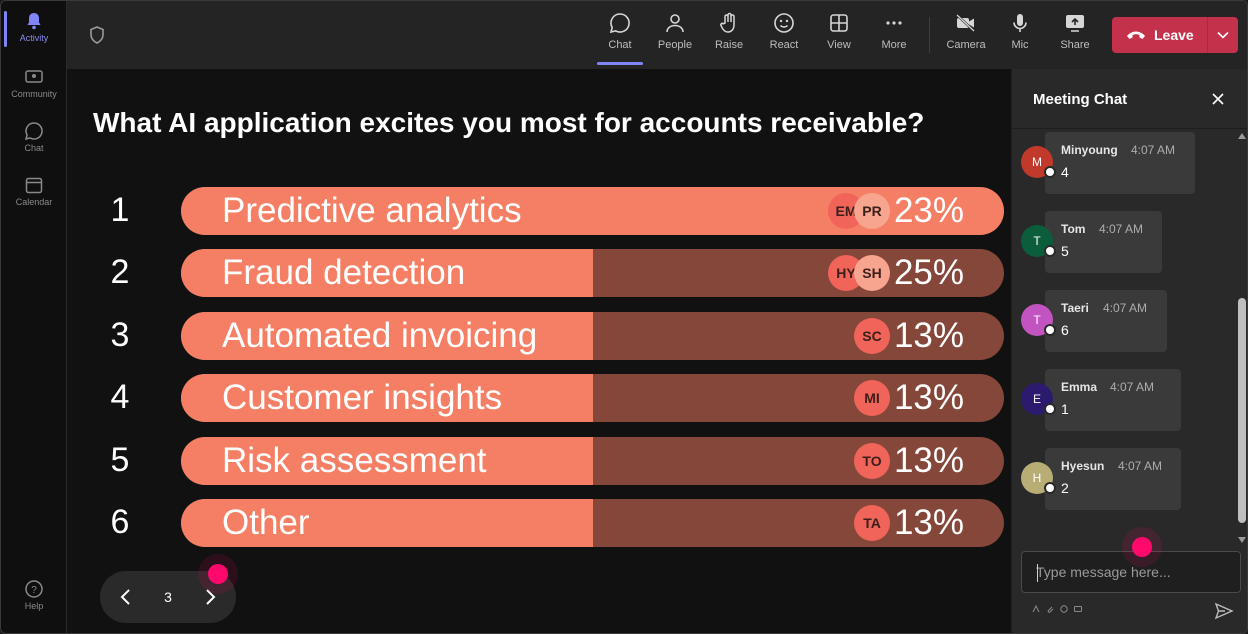 This screenshot has height=634, width=1248. I want to click on rail-label: Chat, so click(34, 148).